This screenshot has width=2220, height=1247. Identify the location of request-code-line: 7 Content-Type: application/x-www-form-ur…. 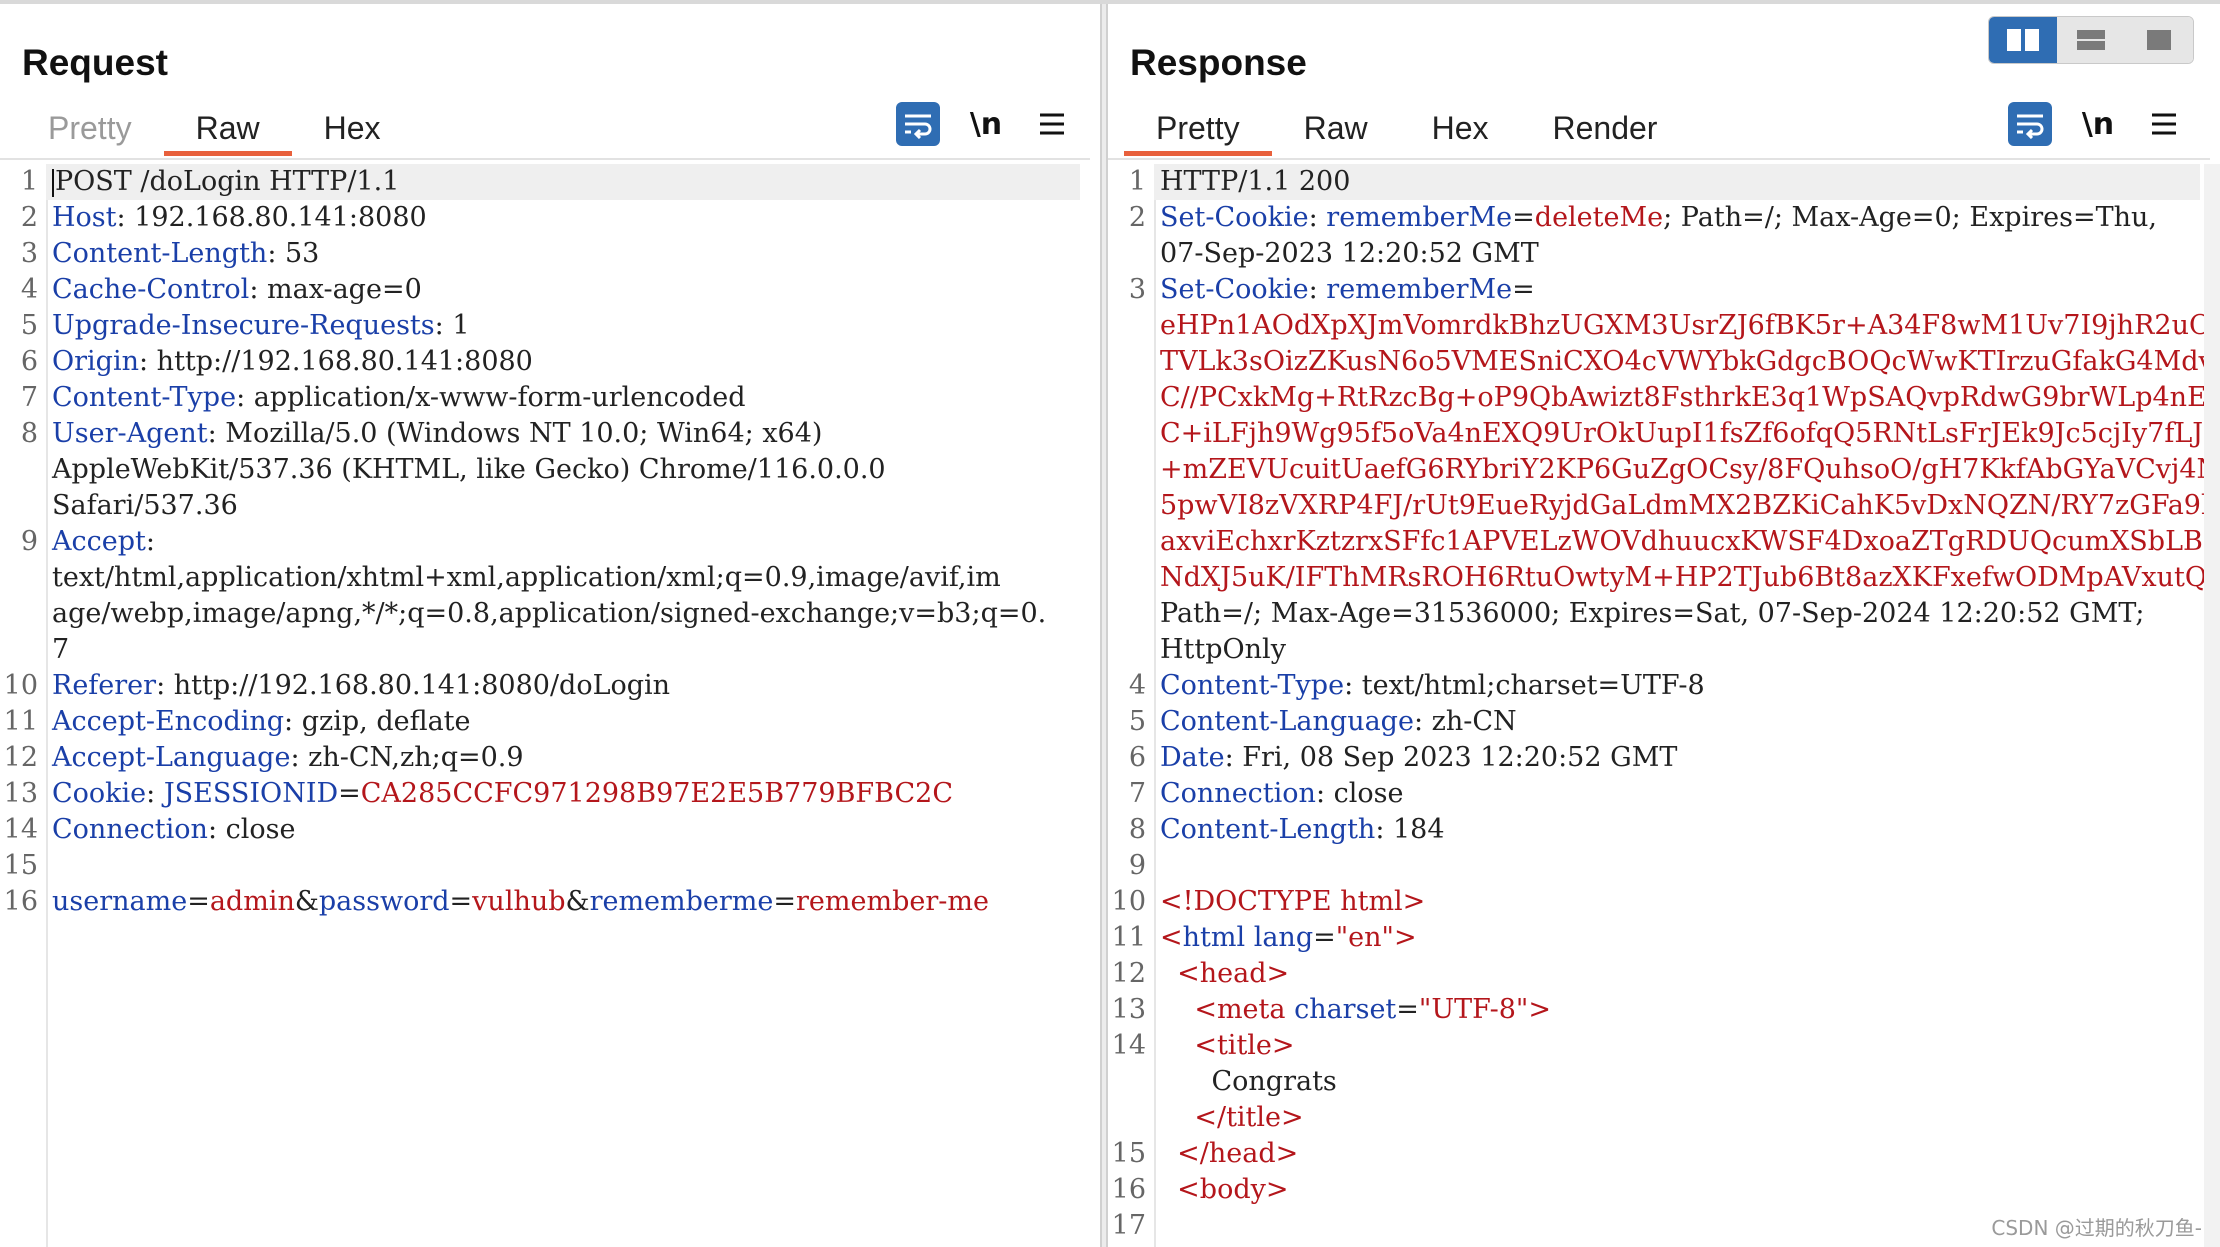
(550, 398).